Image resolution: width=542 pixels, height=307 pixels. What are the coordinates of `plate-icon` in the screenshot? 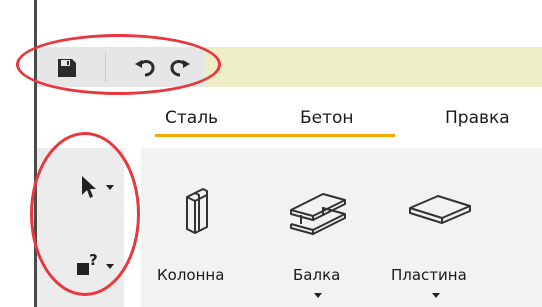 It's located at (440, 209).